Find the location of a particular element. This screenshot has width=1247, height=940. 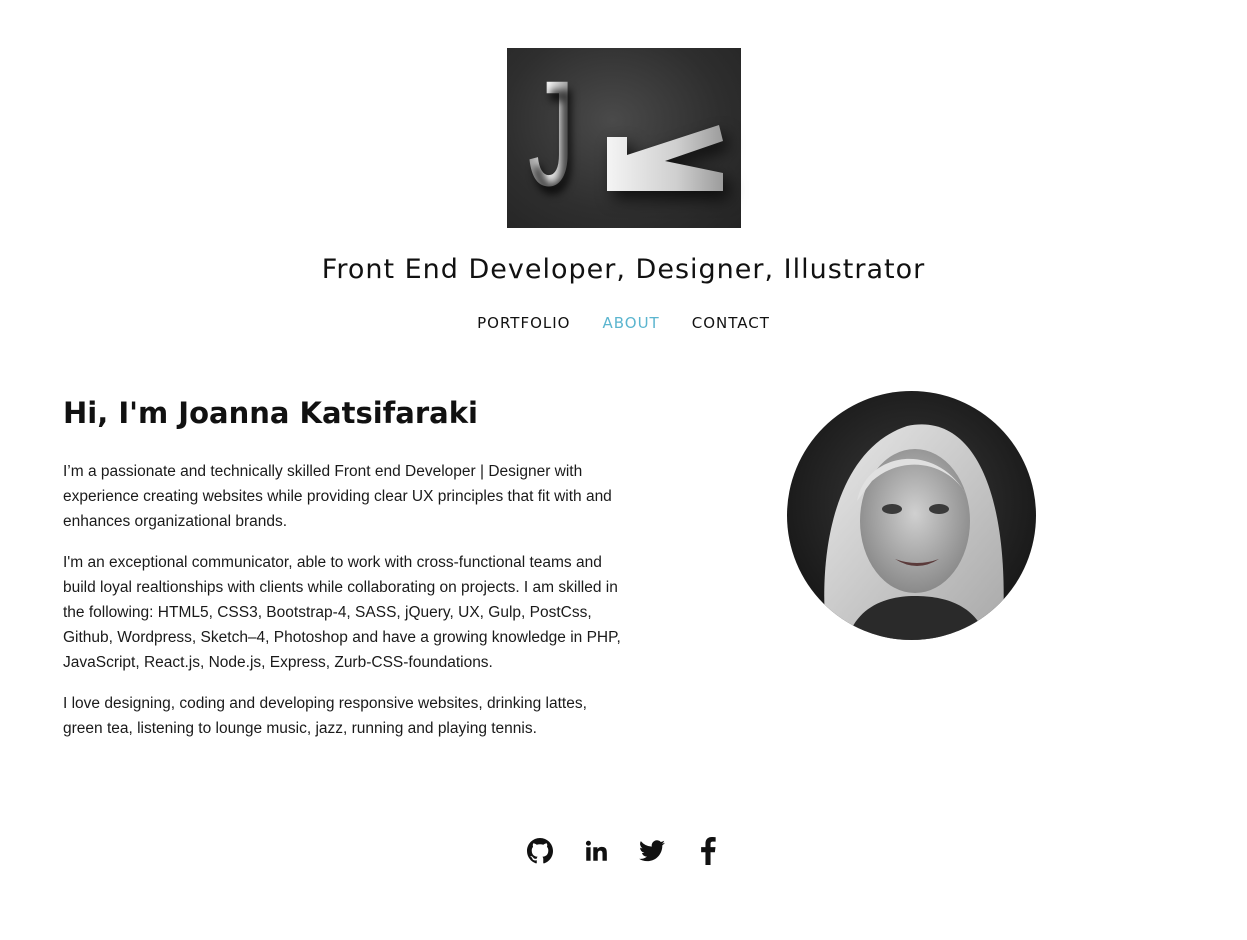

profile-photo is located at coordinates (911, 515).